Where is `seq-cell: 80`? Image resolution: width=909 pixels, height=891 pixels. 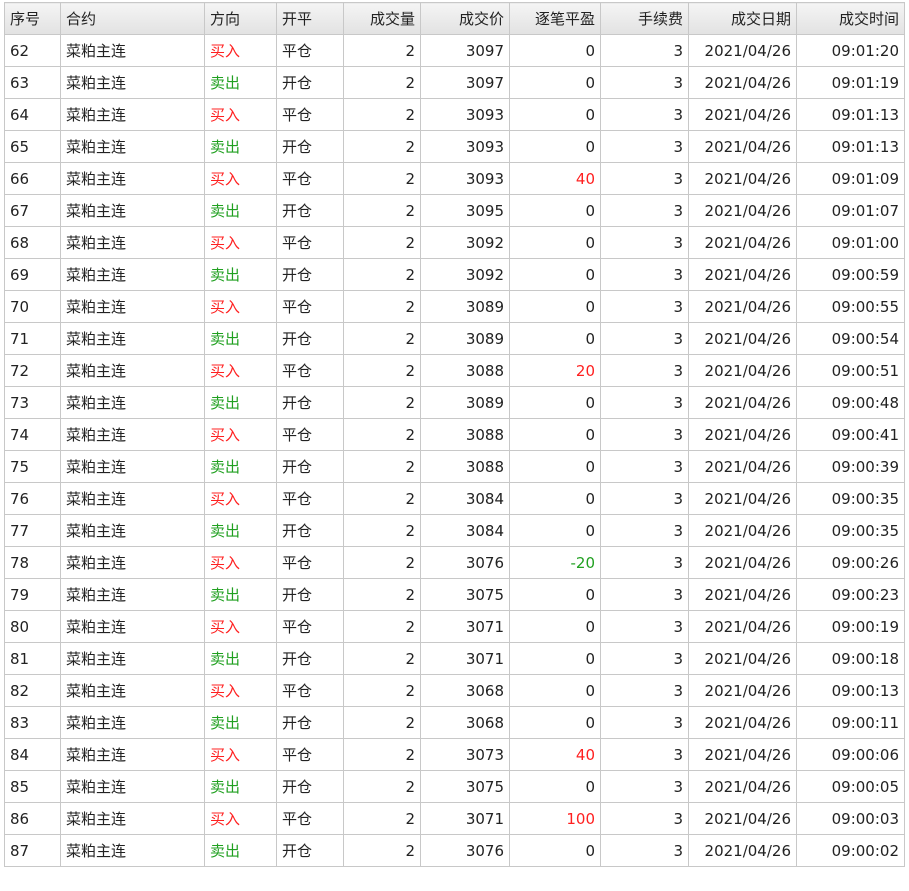 seq-cell: 80 is located at coordinates (32, 626).